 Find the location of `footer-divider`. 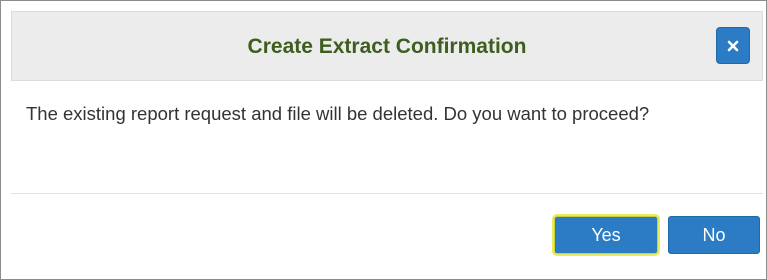

footer-divider is located at coordinates (387, 193).